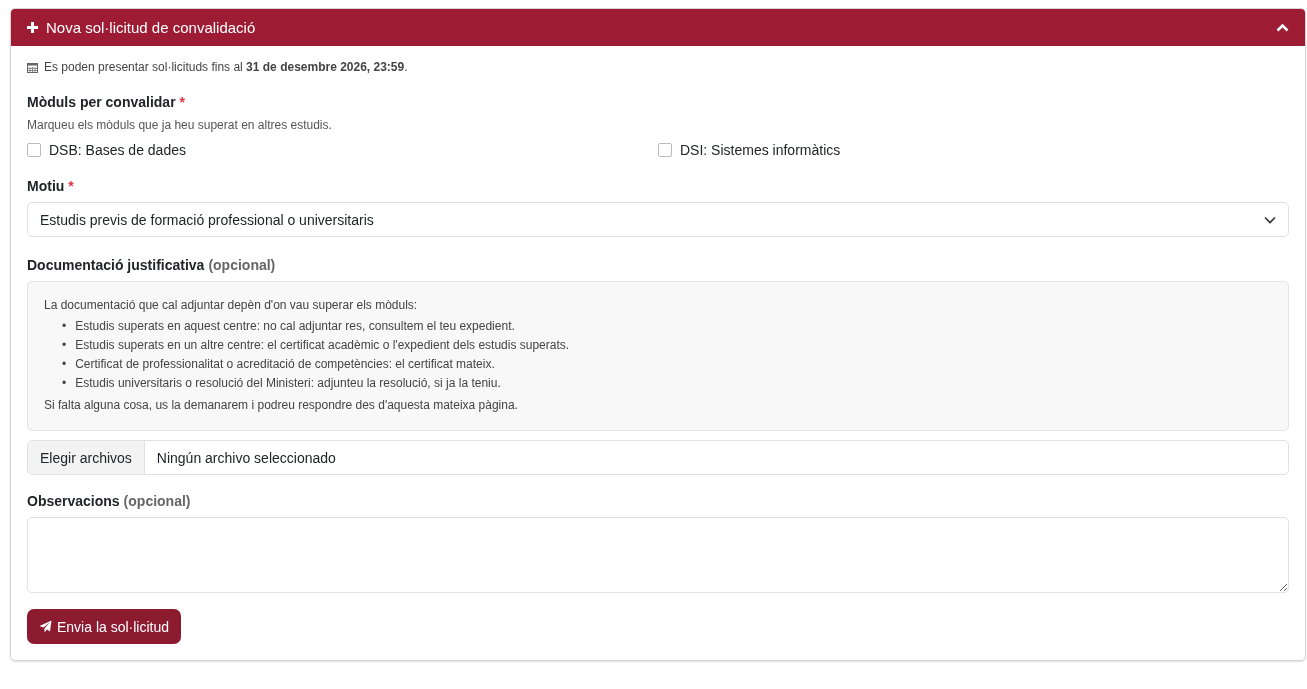  Describe the element at coordinates (180, 125) in the screenshot. I see `hint-text: Marqueu els mòduls que ja heu superat en altres estudis.` at that location.